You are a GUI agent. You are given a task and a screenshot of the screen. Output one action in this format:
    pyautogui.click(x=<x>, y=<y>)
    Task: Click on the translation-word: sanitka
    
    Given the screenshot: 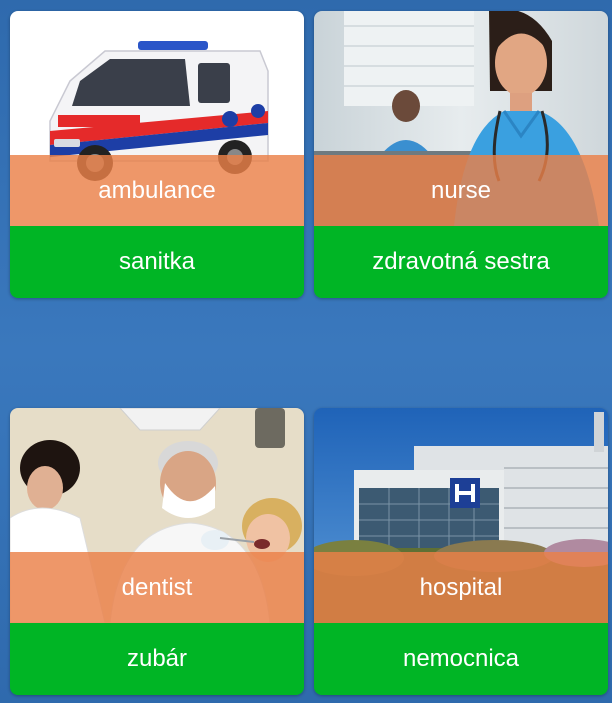 What is the action you would take?
    pyautogui.click(x=157, y=262)
    